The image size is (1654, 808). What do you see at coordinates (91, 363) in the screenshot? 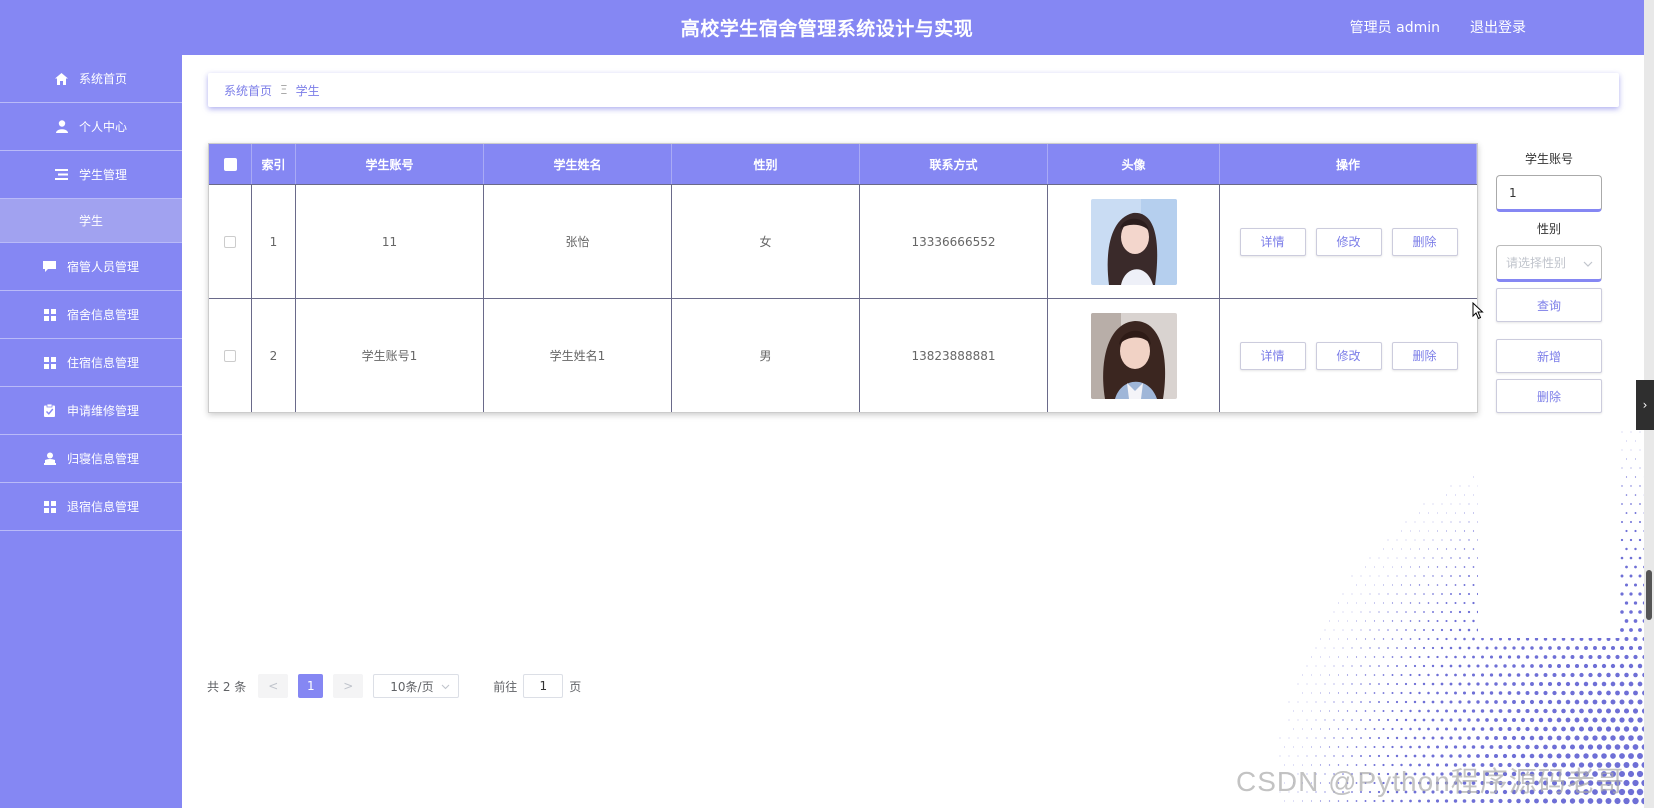
I see `sidebar-item-lodging-info: 住宿信息管理` at bounding box center [91, 363].